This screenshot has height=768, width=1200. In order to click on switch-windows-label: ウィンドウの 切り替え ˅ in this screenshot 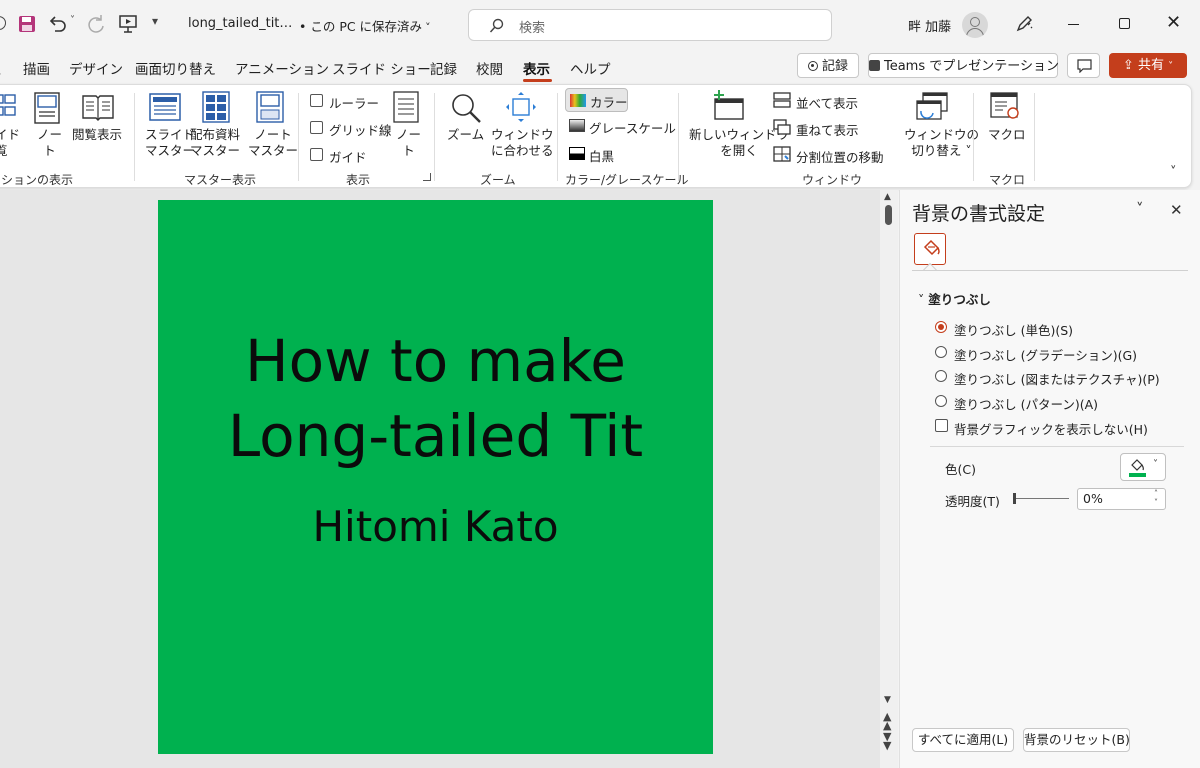, I will do `click(941, 143)`.